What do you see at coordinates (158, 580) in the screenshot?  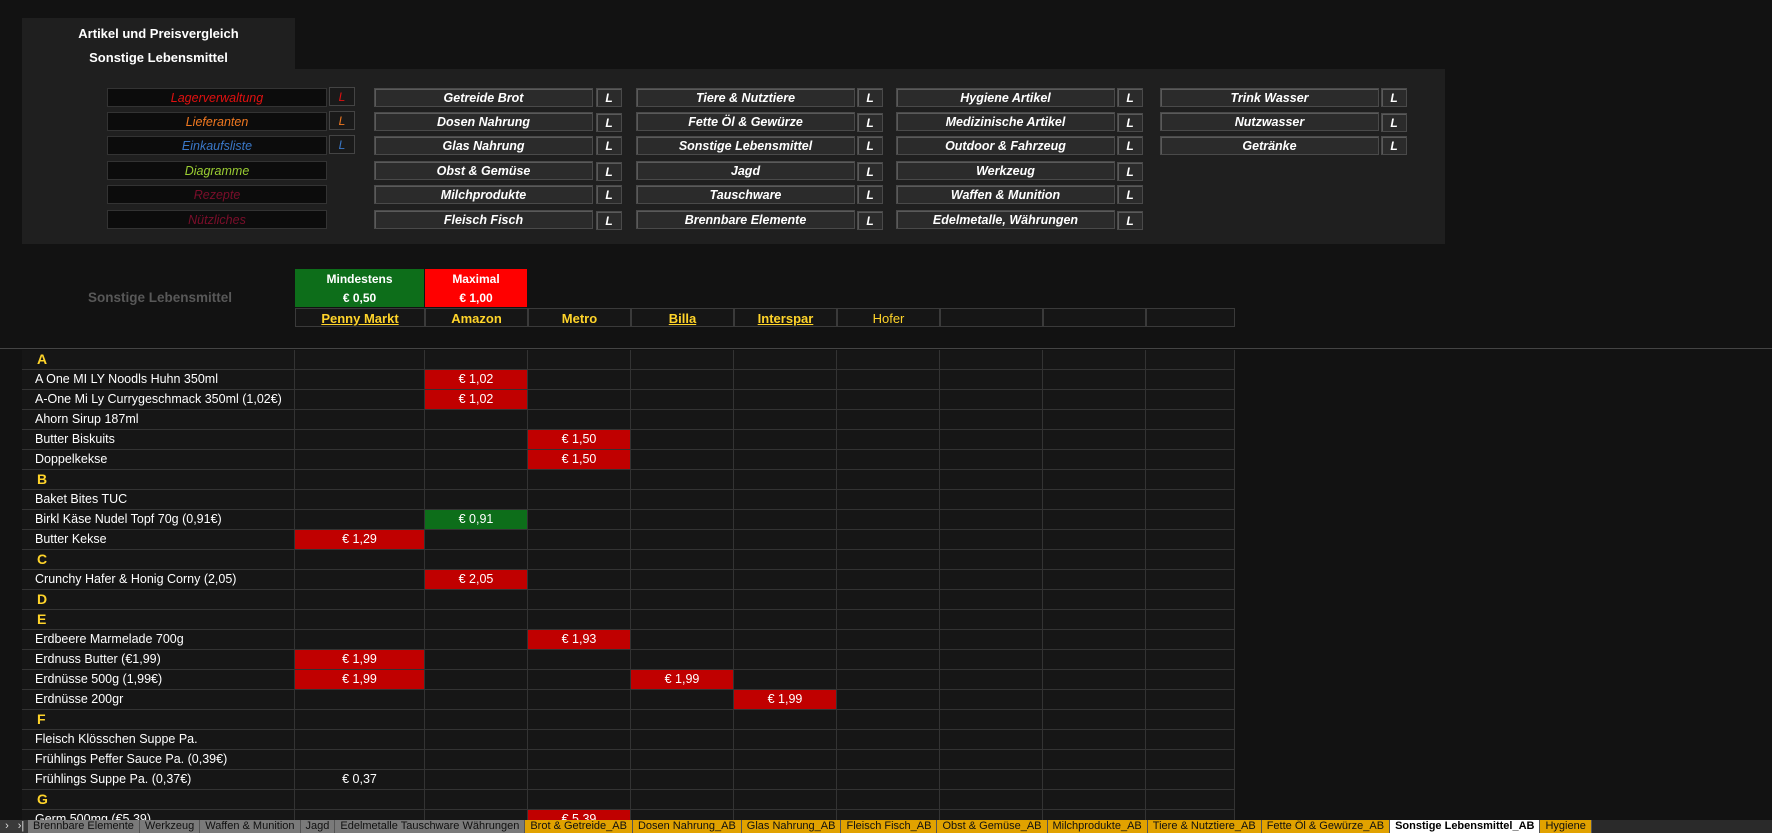 I see `article-name: Crunchy Hafer & Honig Corny (2,05)` at bounding box center [158, 580].